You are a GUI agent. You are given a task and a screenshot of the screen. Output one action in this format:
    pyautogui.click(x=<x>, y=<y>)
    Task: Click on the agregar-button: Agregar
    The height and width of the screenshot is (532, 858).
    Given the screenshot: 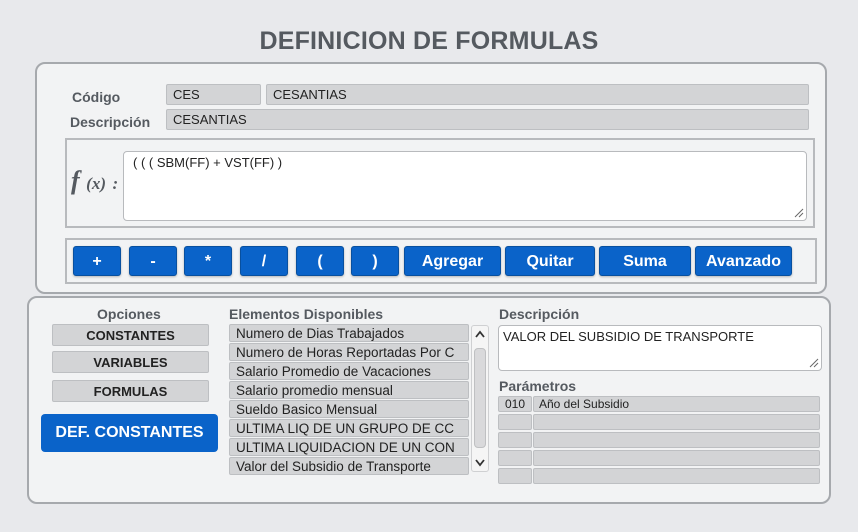 What is the action you would take?
    pyautogui.click(x=452, y=261)
    